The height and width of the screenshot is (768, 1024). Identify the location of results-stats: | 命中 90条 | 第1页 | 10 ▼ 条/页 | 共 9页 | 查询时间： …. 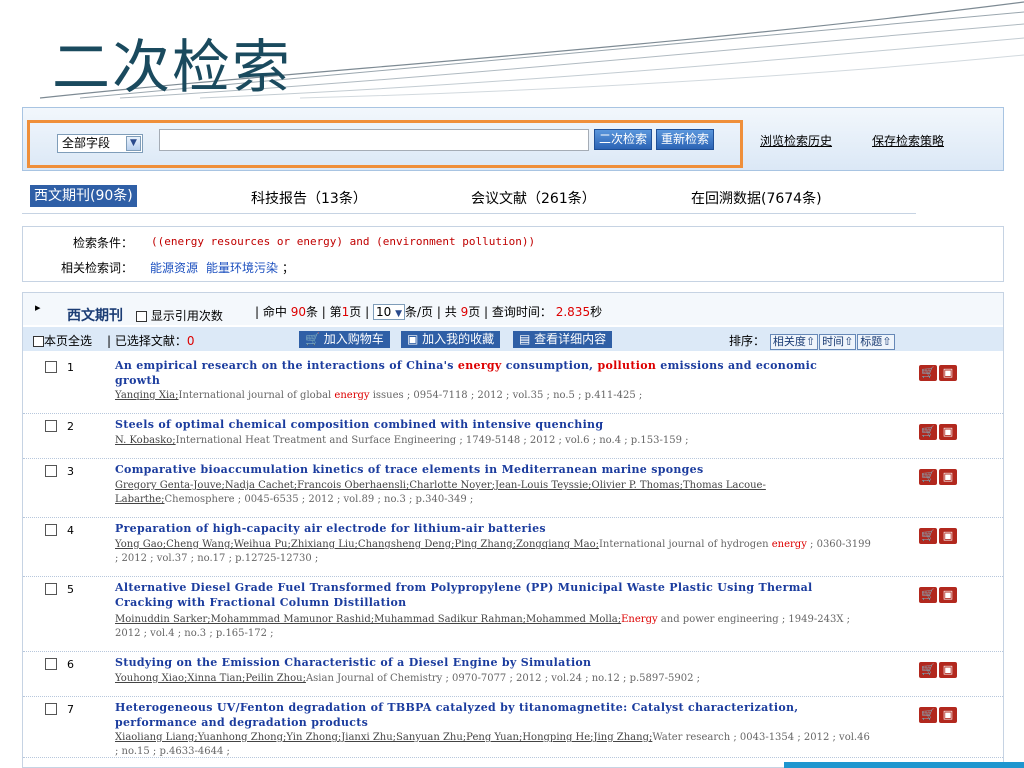
(429, 312).